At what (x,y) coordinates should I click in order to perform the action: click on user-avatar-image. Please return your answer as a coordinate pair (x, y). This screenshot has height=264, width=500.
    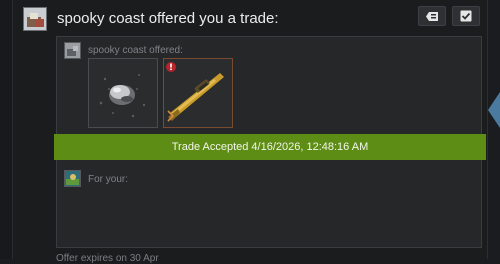
    Looking at the image, I should click on (72, 178).